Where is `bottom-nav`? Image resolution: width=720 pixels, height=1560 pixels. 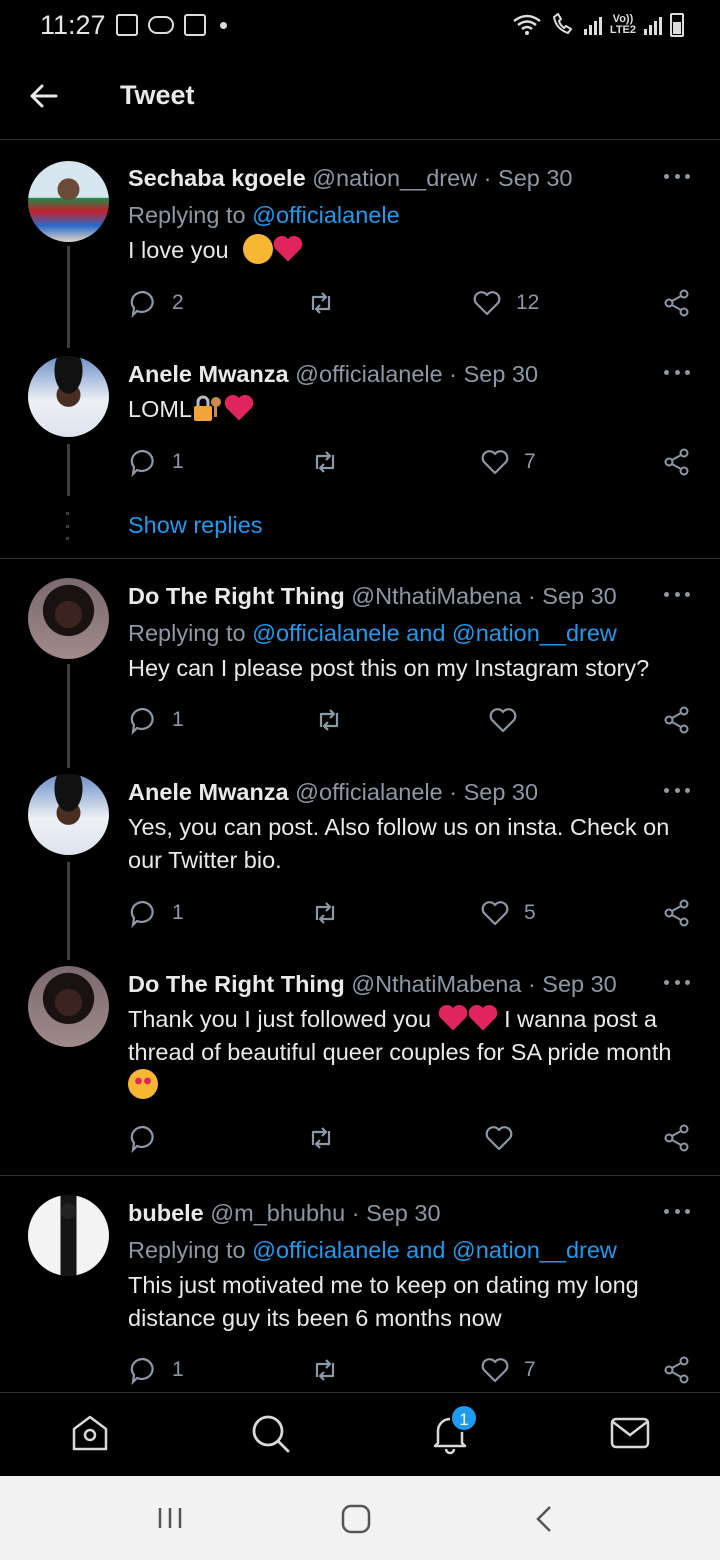 bottom-nav is located at coordinates (360, 1434).